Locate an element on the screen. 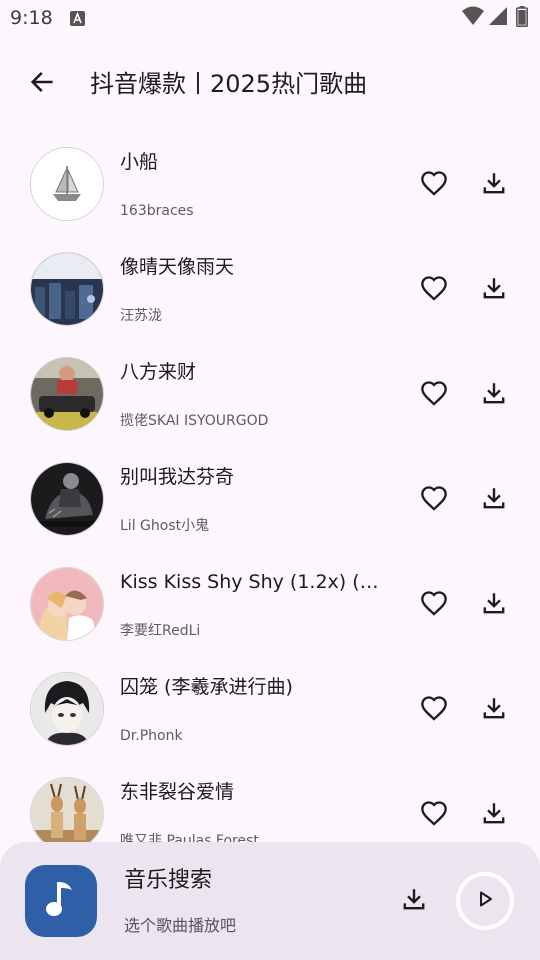  list-item: 囚笼 (李羲承进行曲) Dr.Phonk is located at coordinates (270, 709).